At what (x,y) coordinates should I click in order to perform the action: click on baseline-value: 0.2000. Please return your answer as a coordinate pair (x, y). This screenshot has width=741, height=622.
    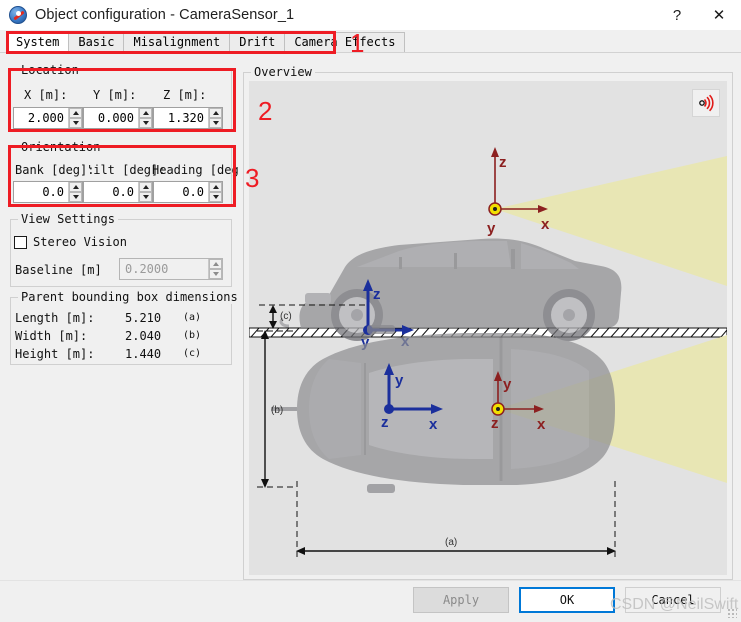
    Looking at the image, I should click on (147, 269).